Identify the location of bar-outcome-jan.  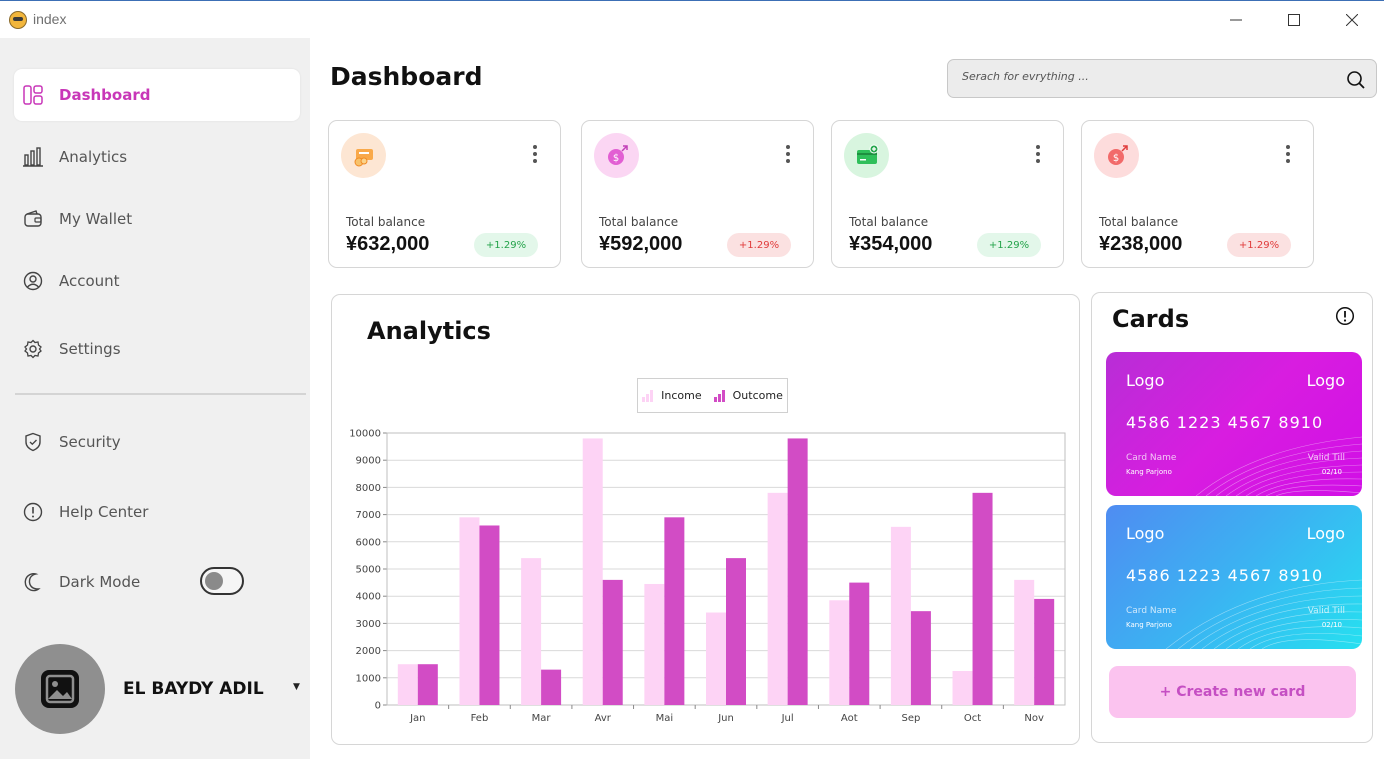
(427, 684).